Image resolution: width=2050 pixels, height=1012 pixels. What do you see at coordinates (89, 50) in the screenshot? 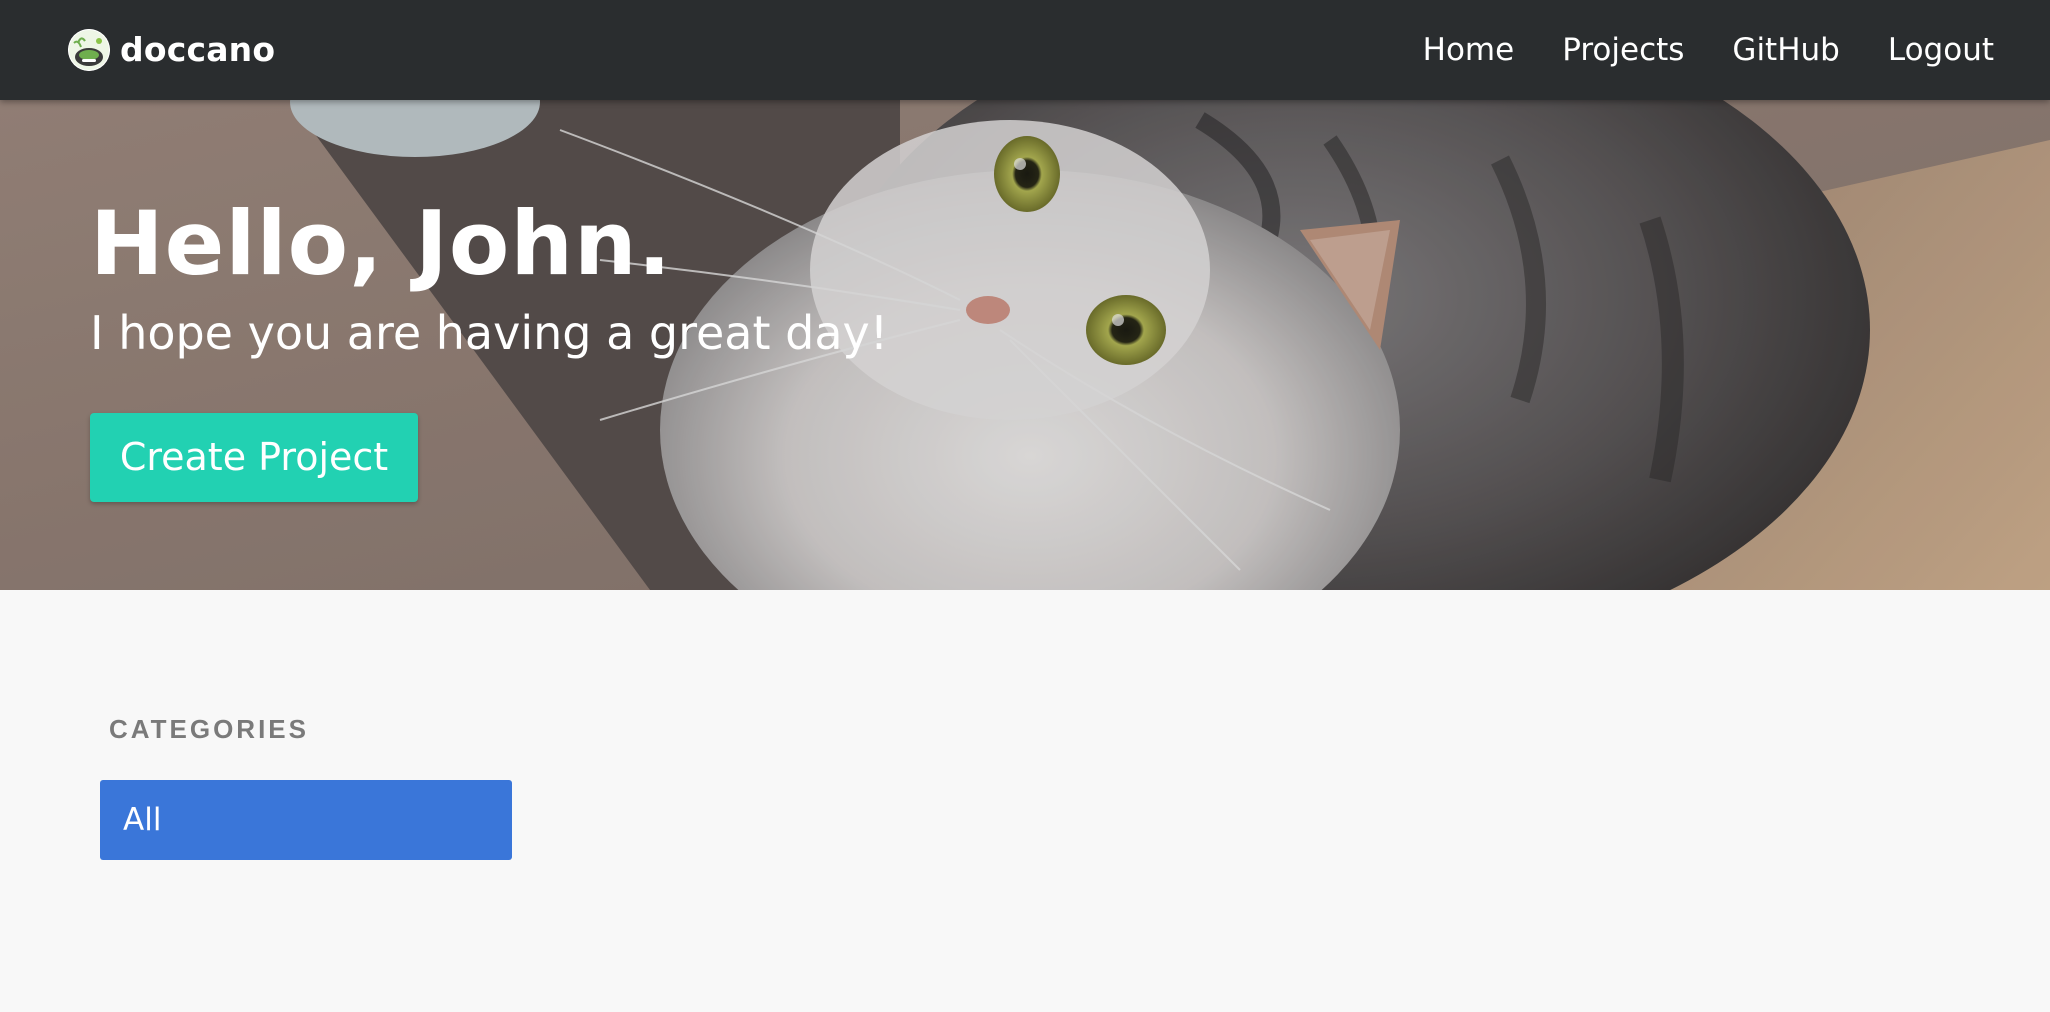
I see `doccano-logo-icon` at bounding box center [89, 50].